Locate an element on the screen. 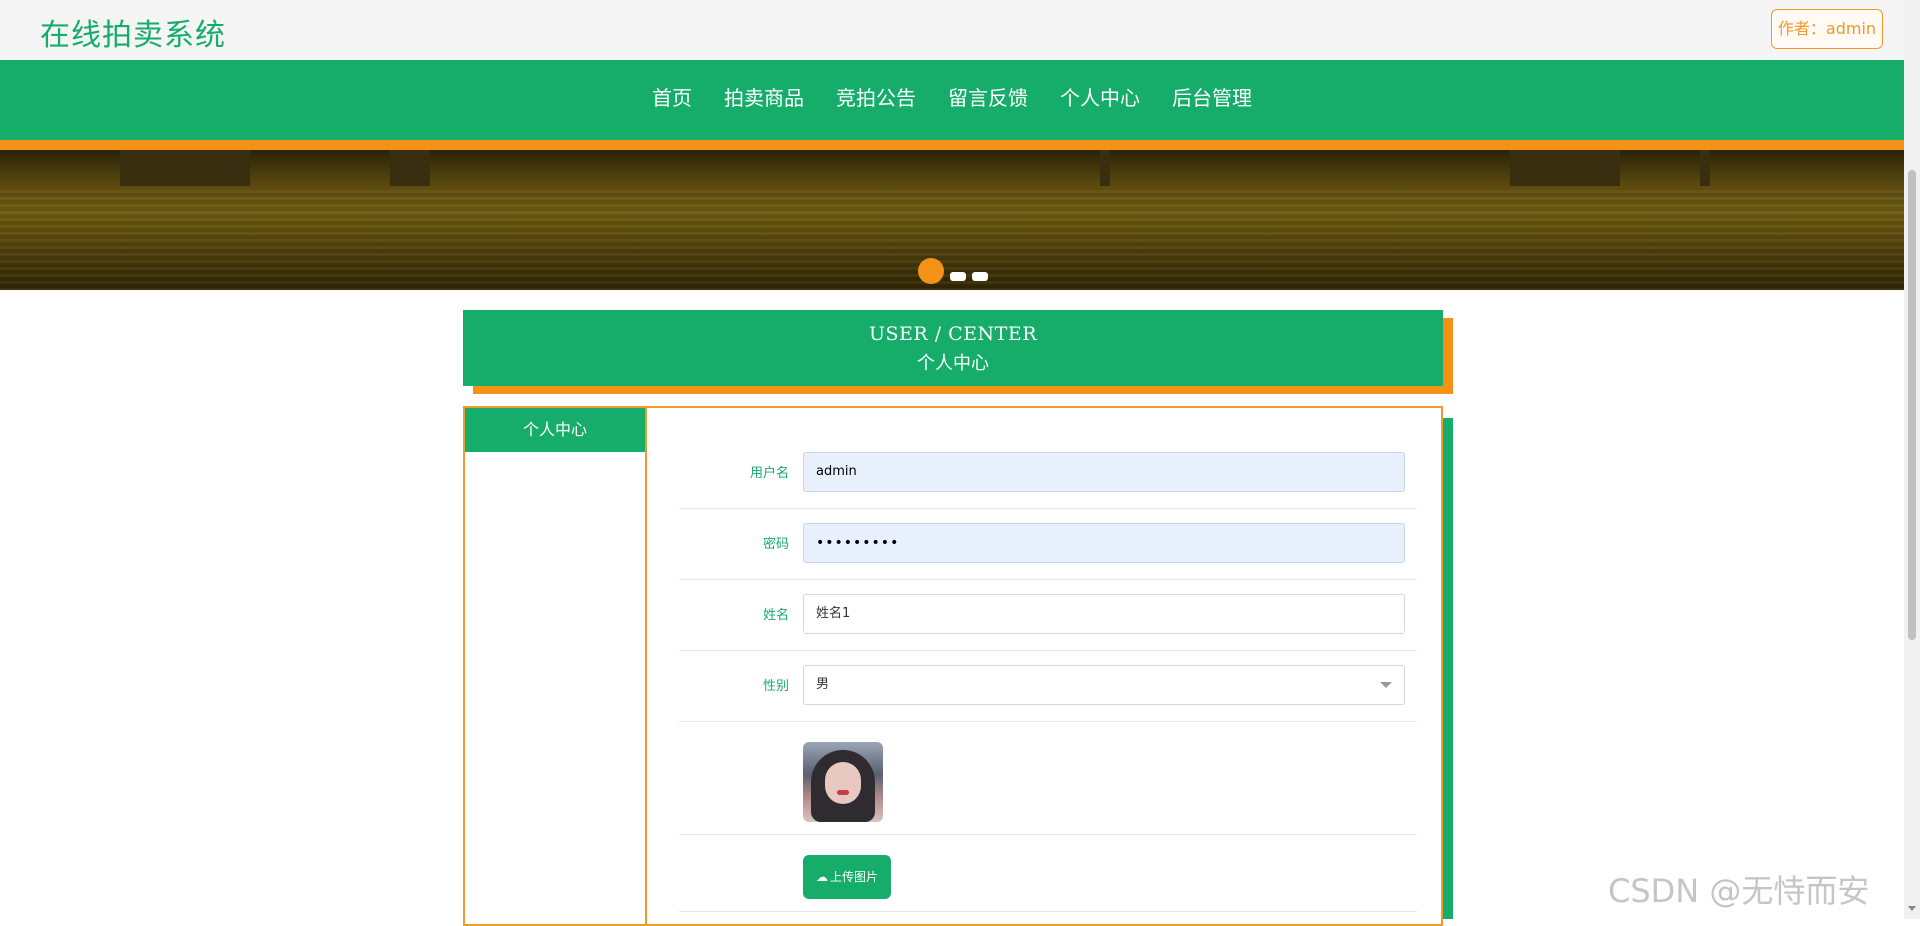 Image resolution: width=1920 pixels, height=926 pixels. page-scrollbar is located at coordinates (1912, 459).